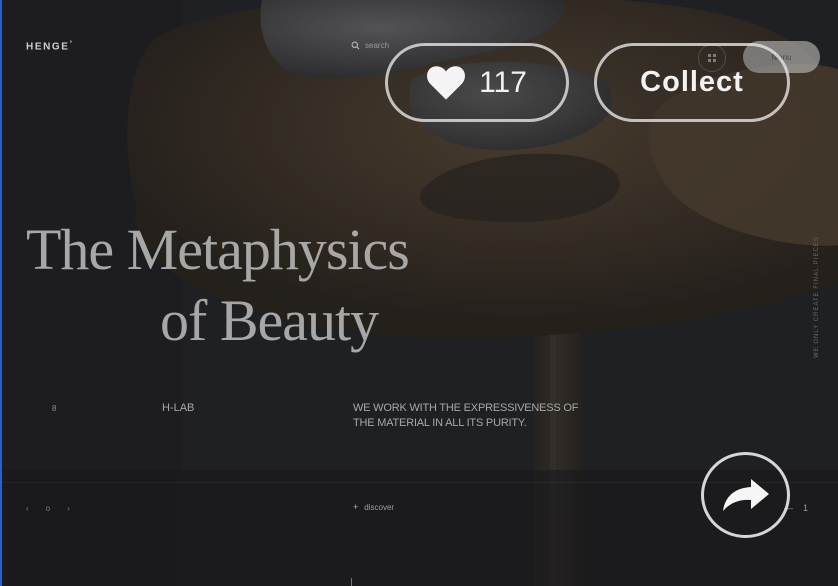 The width and height of the screenshot is (838, 586). I want to click on collect-button: Collect, so click(692, 82).